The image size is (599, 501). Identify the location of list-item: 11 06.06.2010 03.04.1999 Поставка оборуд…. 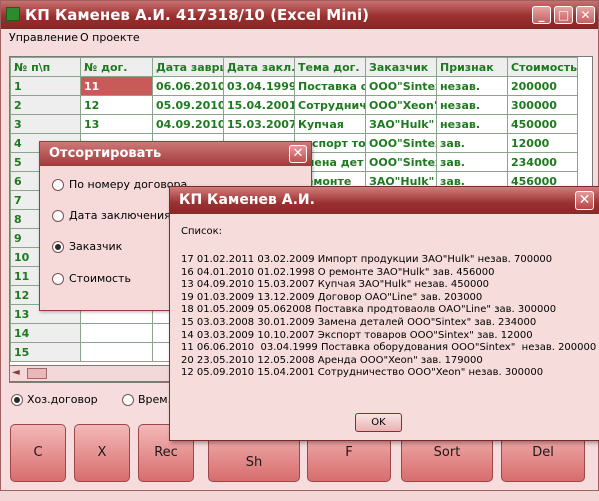
(389, 348).